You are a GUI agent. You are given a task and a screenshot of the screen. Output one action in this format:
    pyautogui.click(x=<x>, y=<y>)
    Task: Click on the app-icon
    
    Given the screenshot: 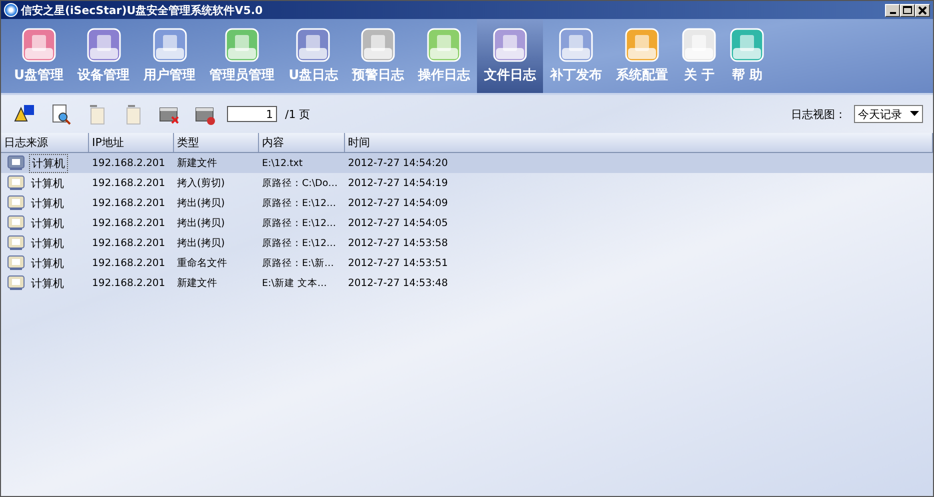 What is the action you would take?
    pyautogui.click(x=11, y=10)
    